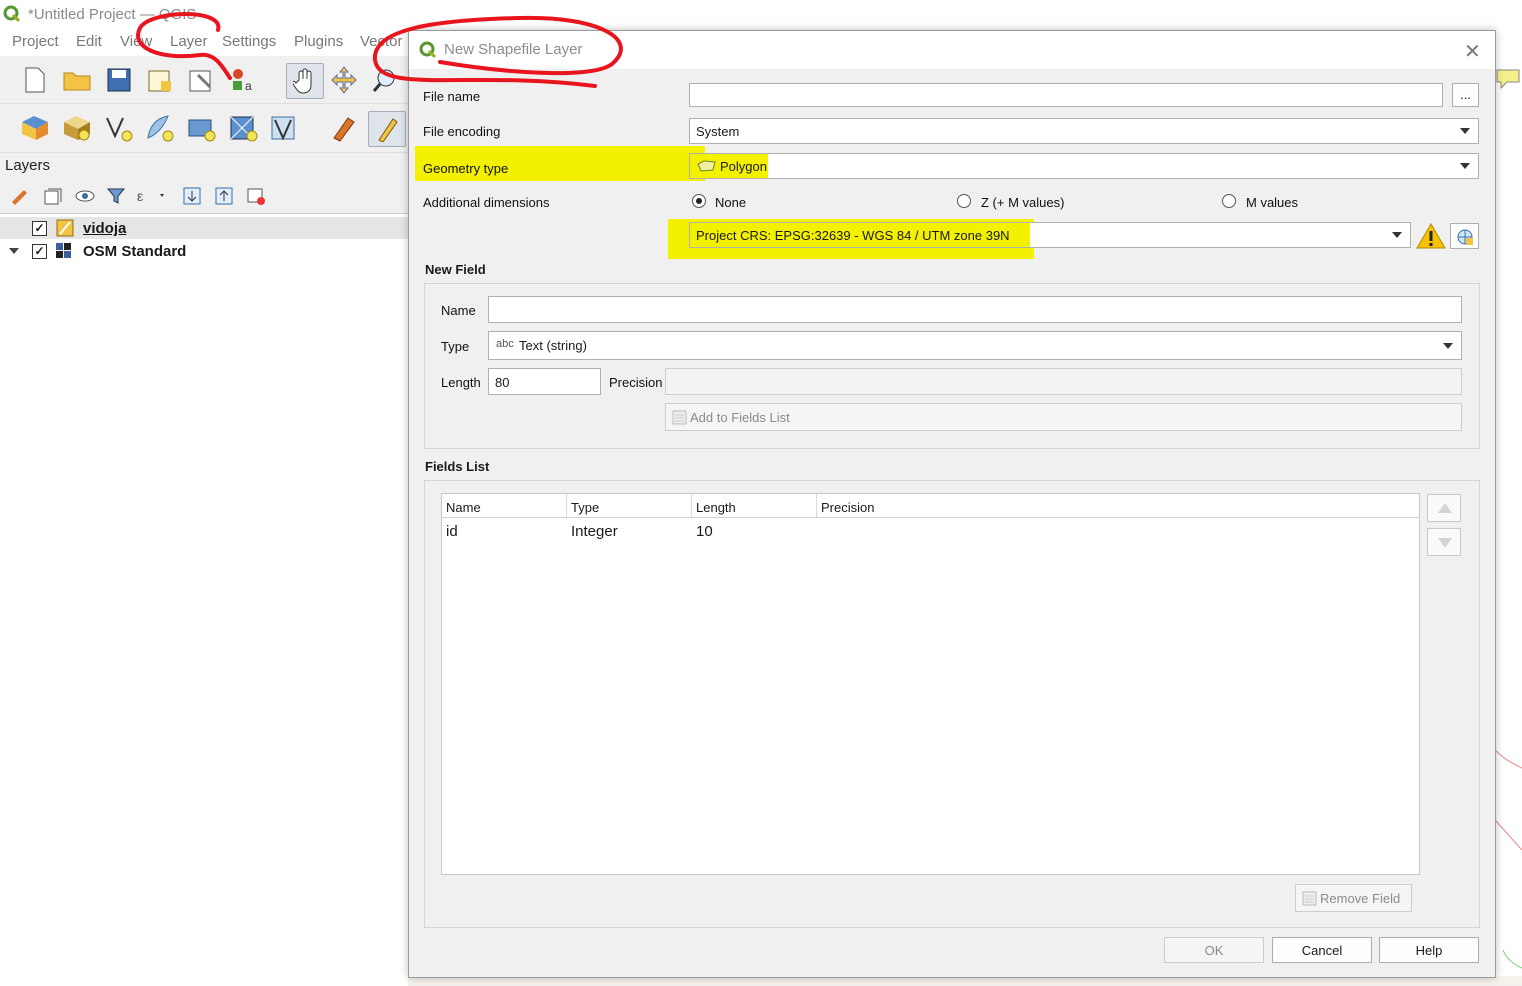  Describe the element at coordinates (159, 128) in the screenshot. I see `new-spatialite-icon` at that location.